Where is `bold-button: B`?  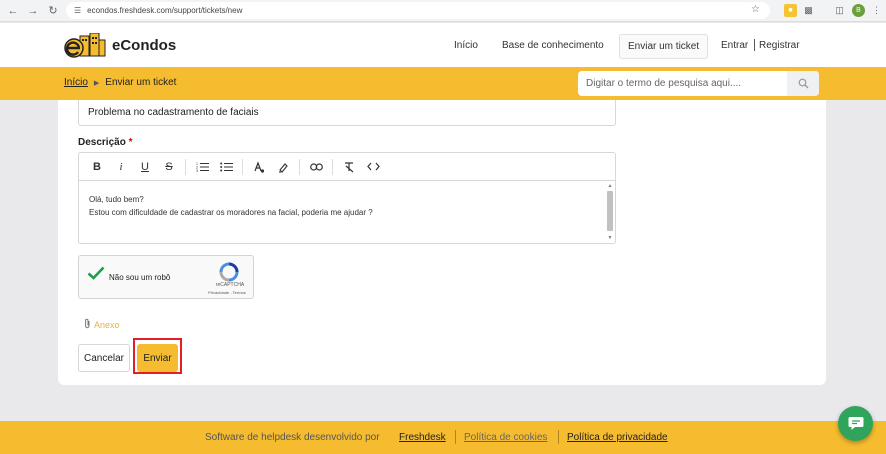
bold-button: B is located at coordinates (97, 167).